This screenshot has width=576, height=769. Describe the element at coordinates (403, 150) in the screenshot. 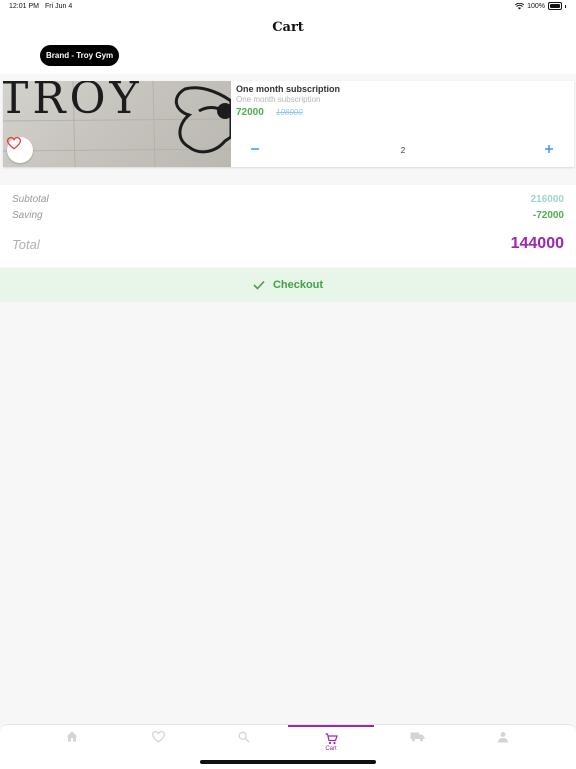

I see `quantity-value: 2` at that location.